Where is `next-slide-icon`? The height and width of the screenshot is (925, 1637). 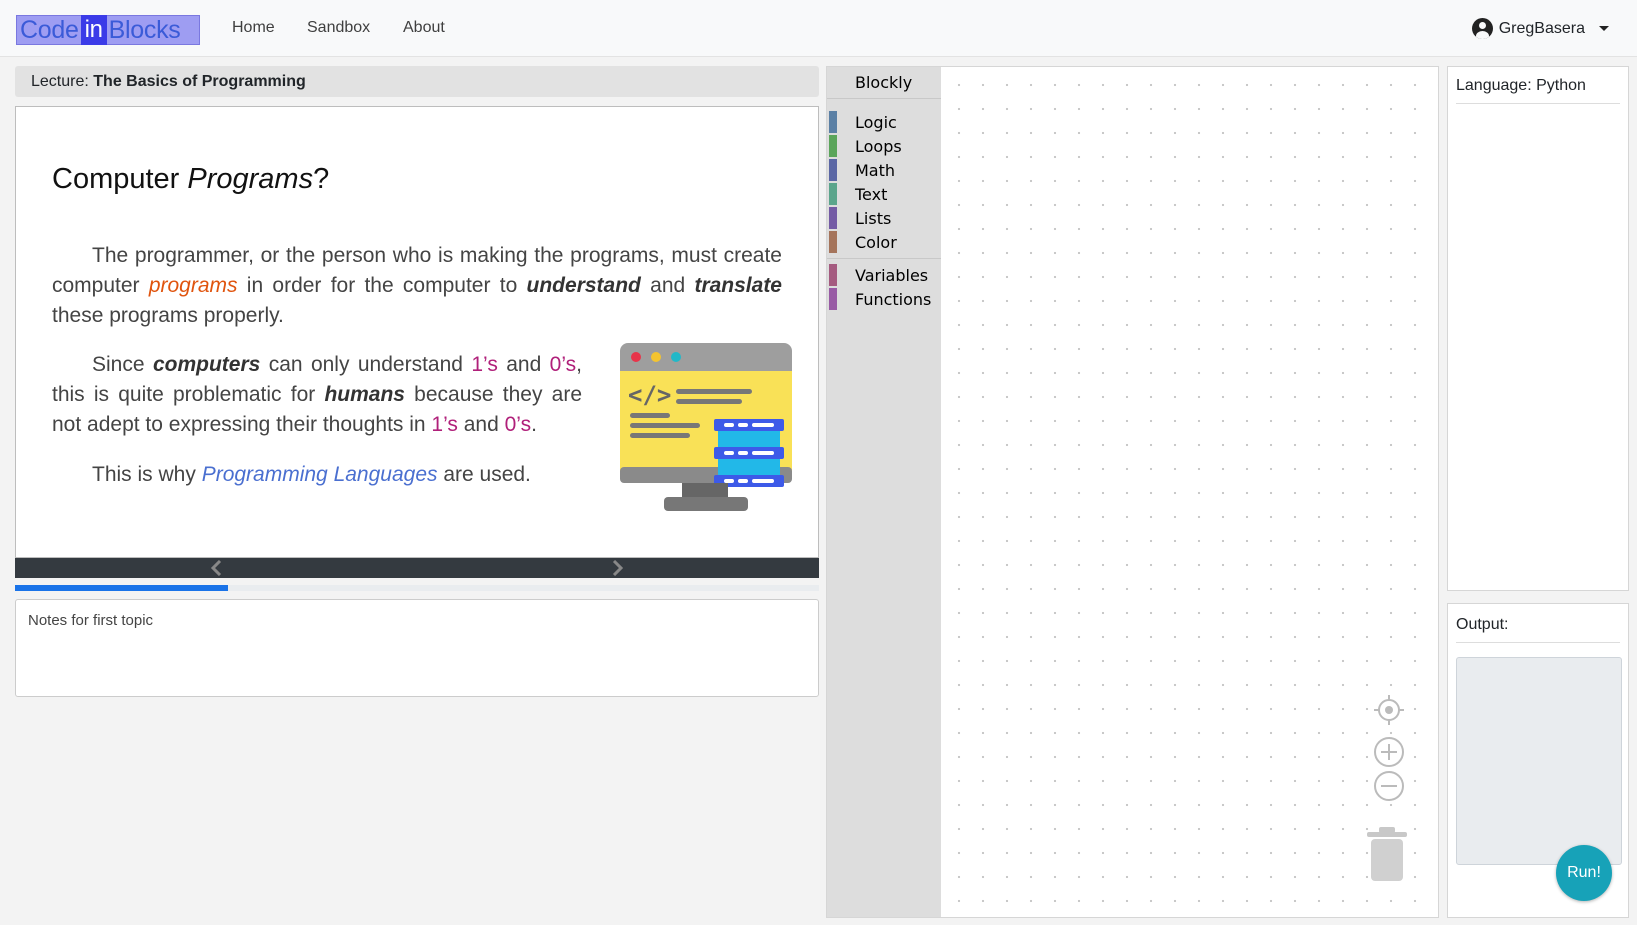 next-slide-icon is located at coordinates (617, 568).